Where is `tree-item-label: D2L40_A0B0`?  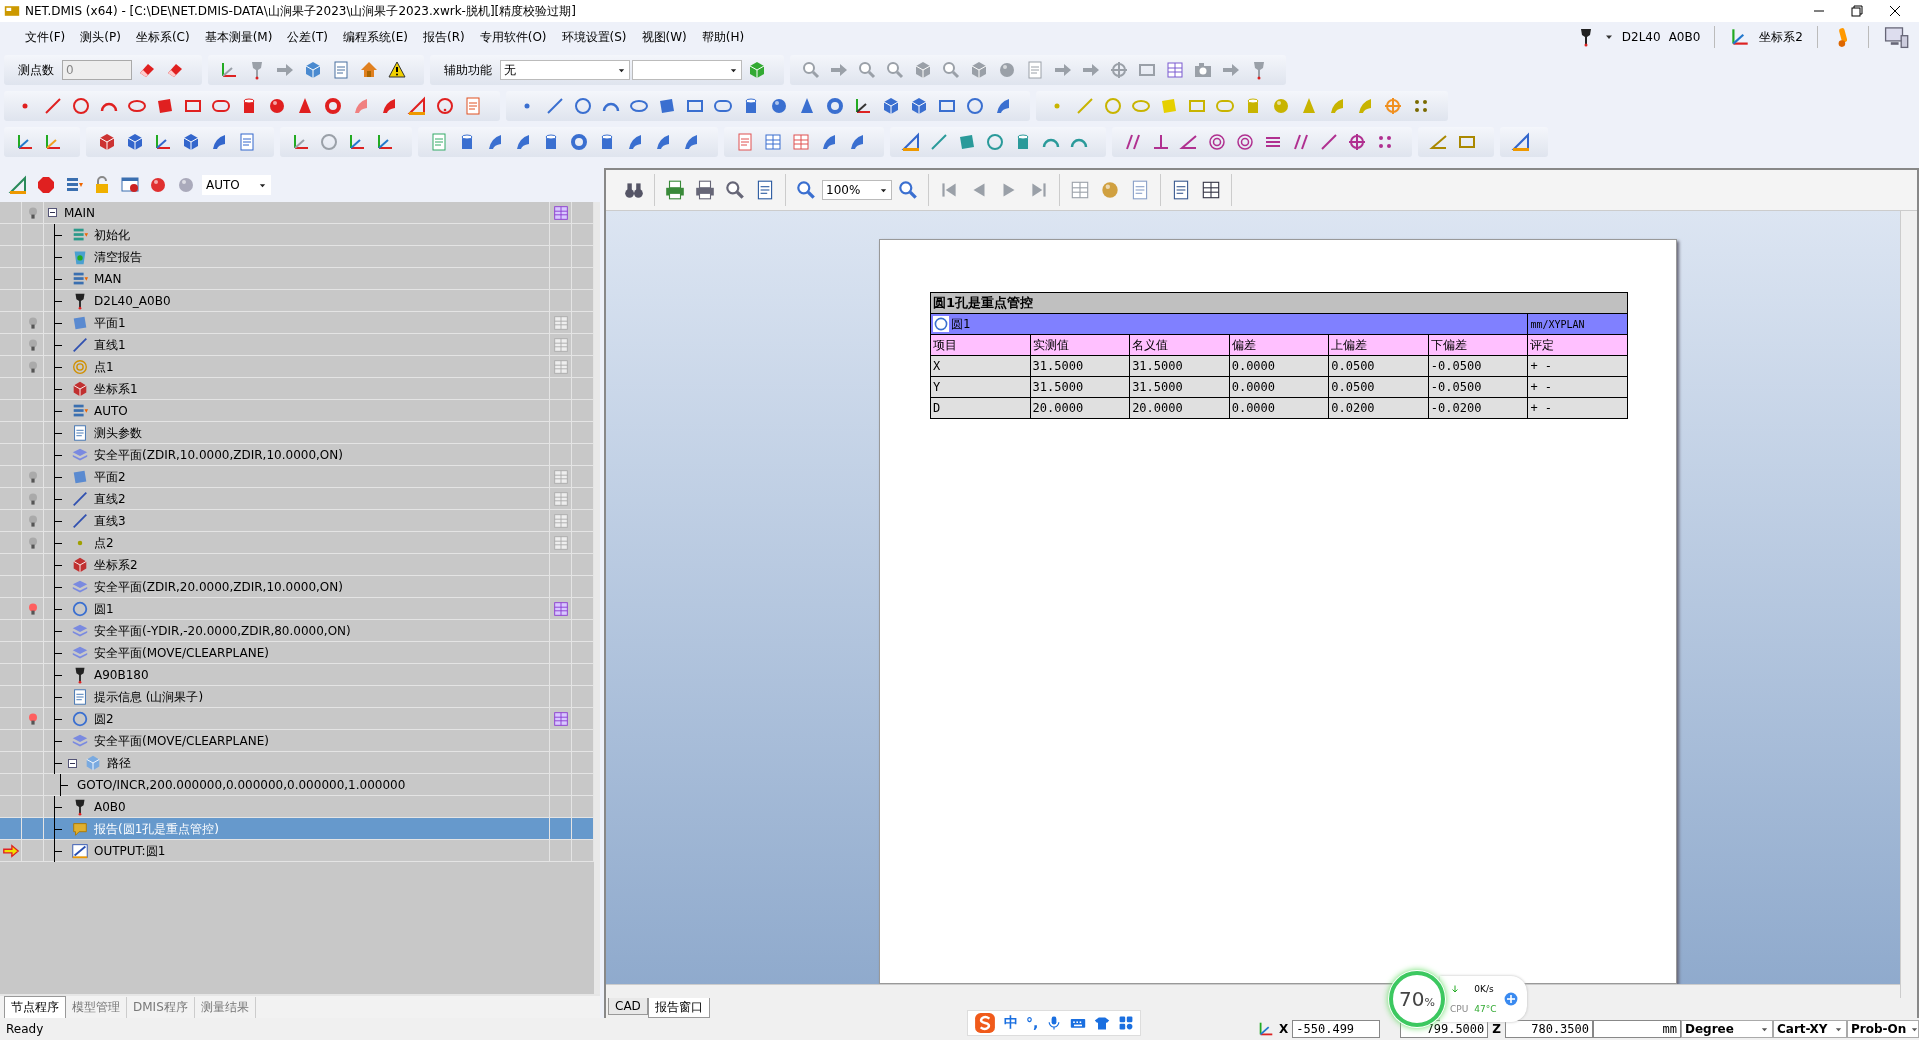 tree-item-label: D2L40_A0B0 is located at coordinates (131, 301).